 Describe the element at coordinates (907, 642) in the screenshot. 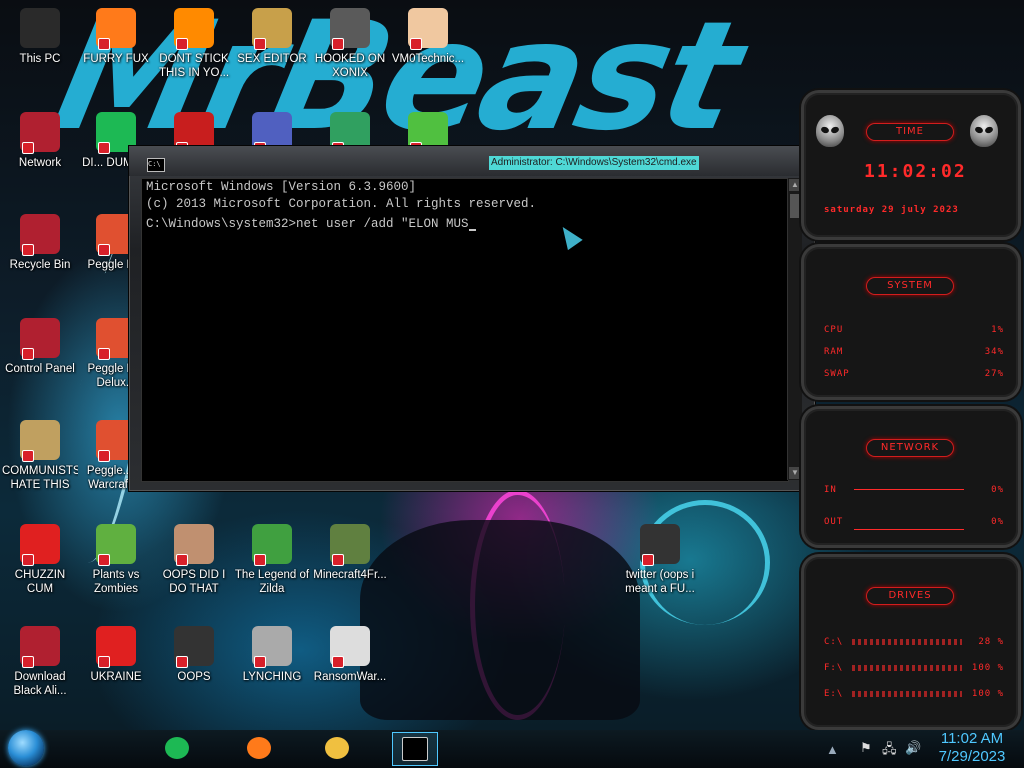

I see `drive-usage-bar` at that location.